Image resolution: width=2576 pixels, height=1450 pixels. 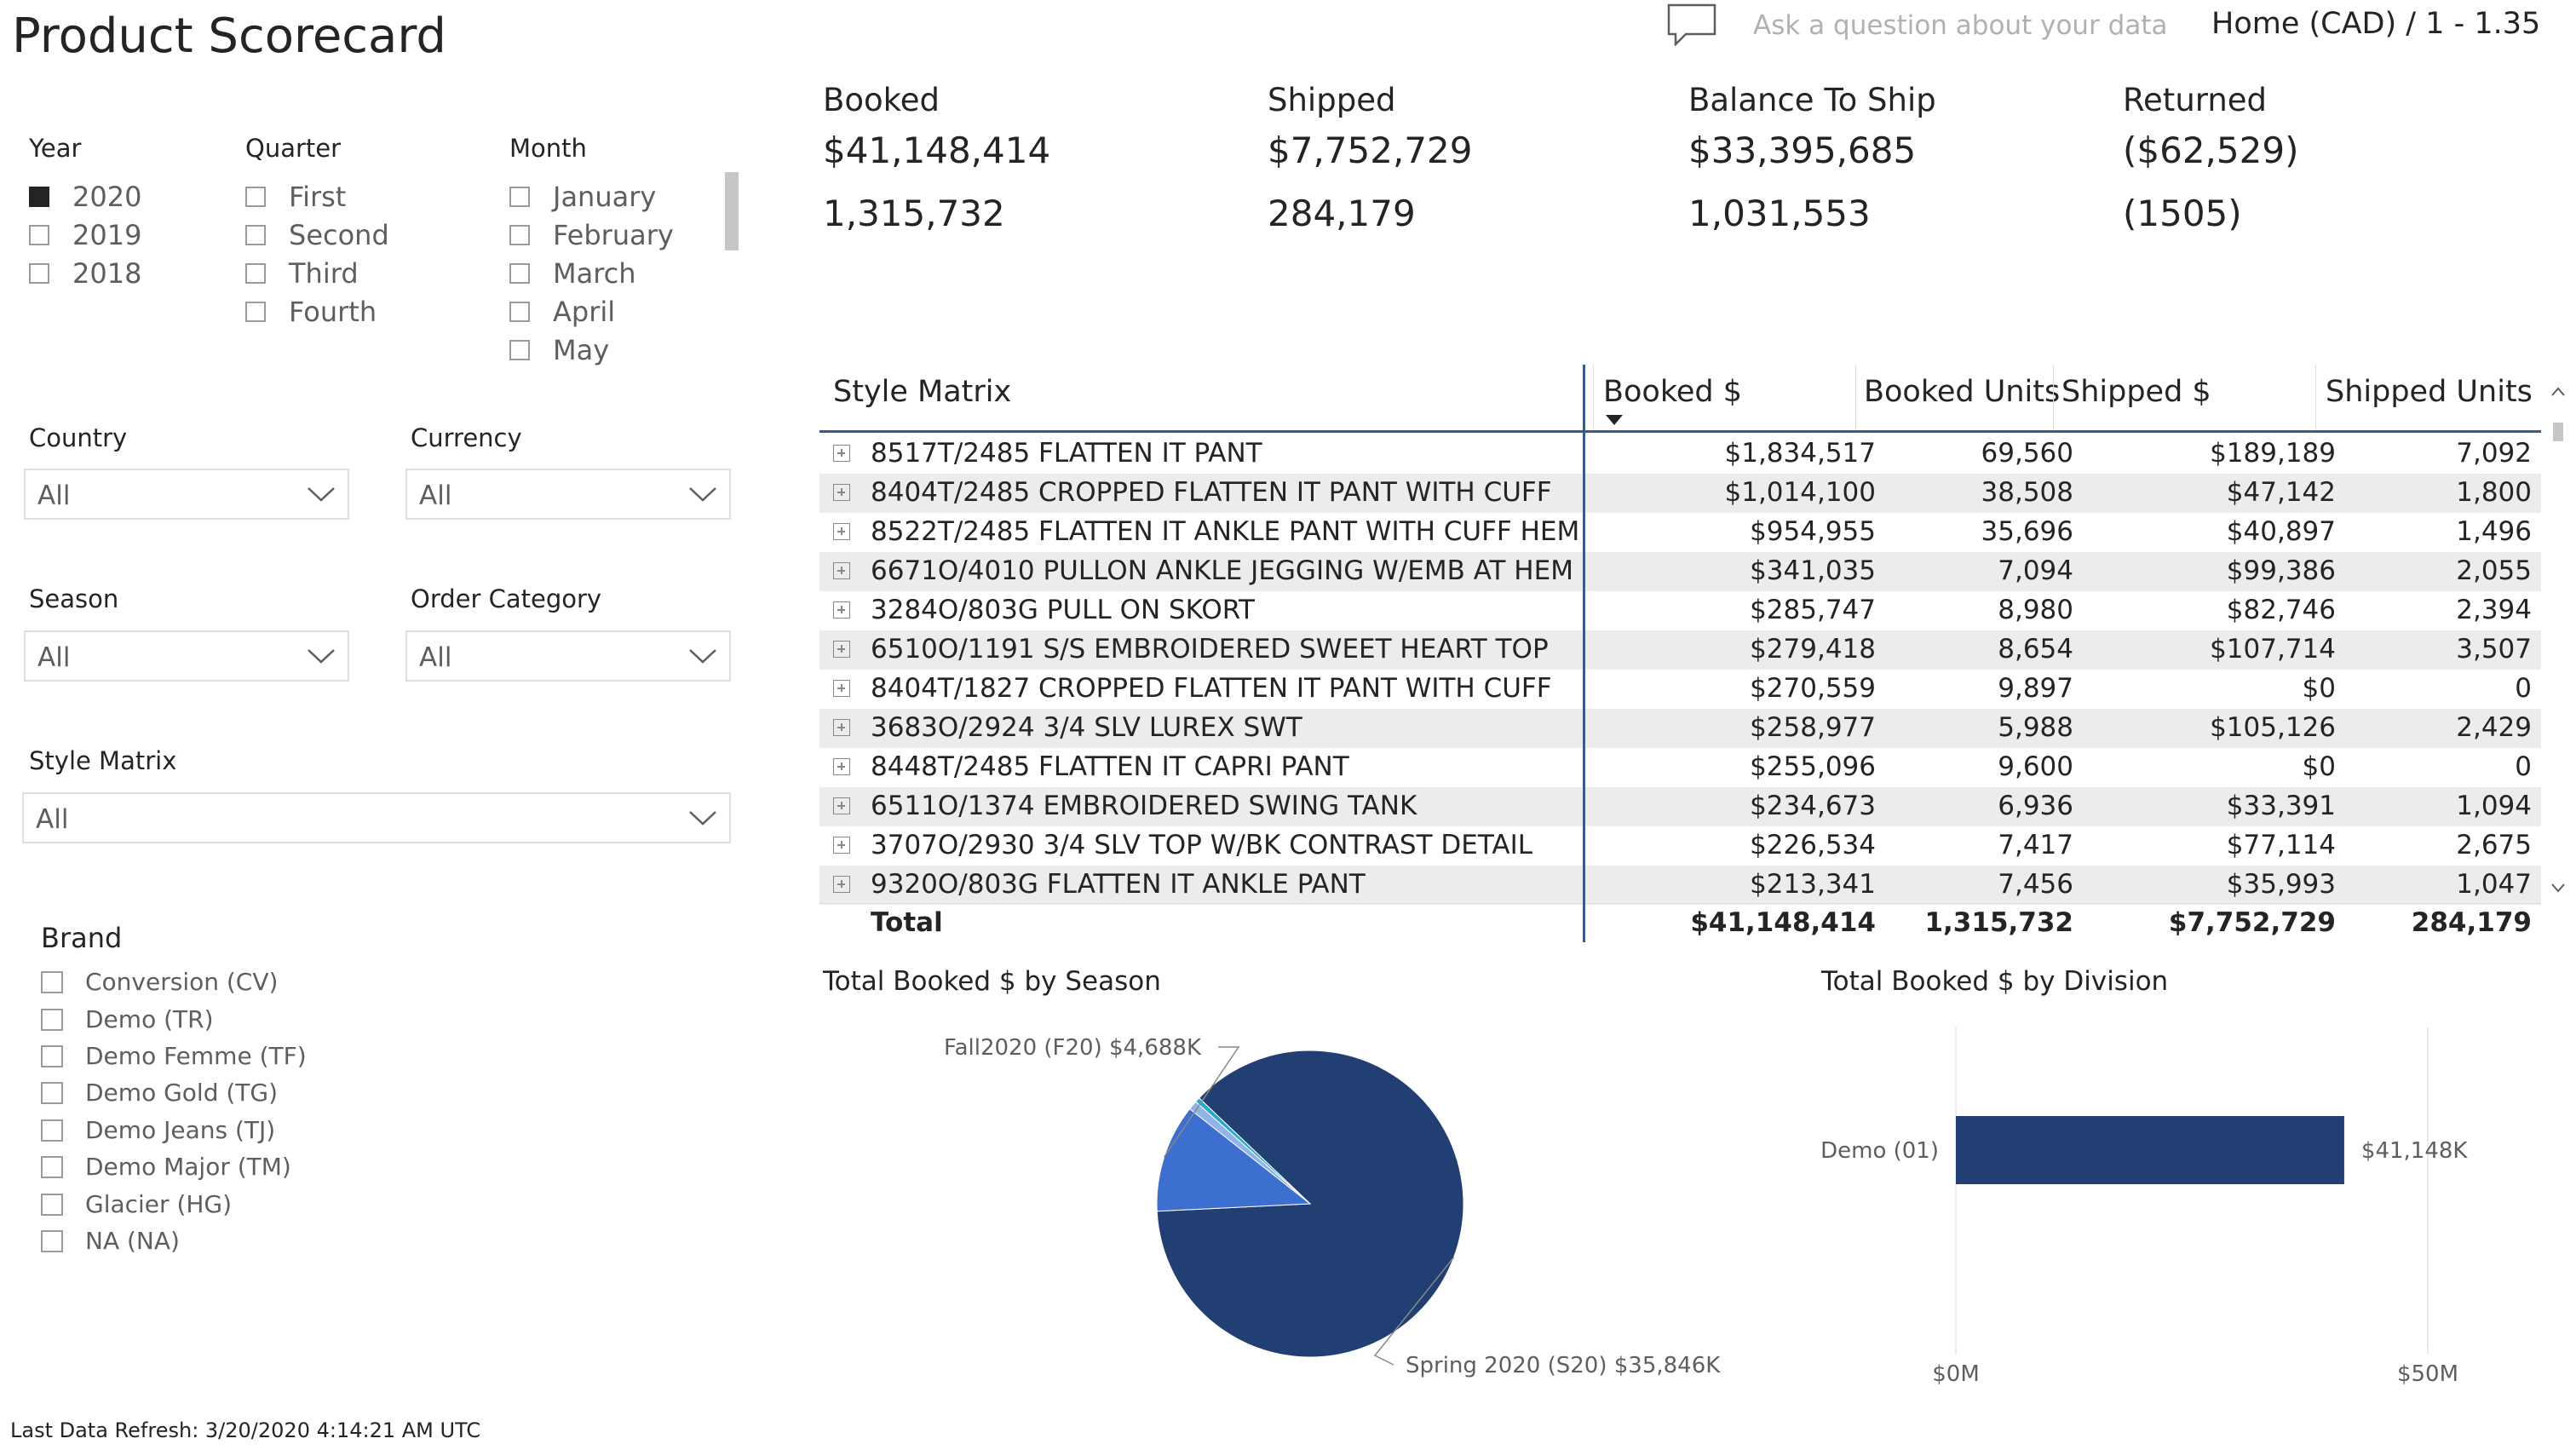 What do you see at coordinates (2494, 531) in the screenshot?
I see `row-cell: 1,496` at bounding box center [2494, 531].